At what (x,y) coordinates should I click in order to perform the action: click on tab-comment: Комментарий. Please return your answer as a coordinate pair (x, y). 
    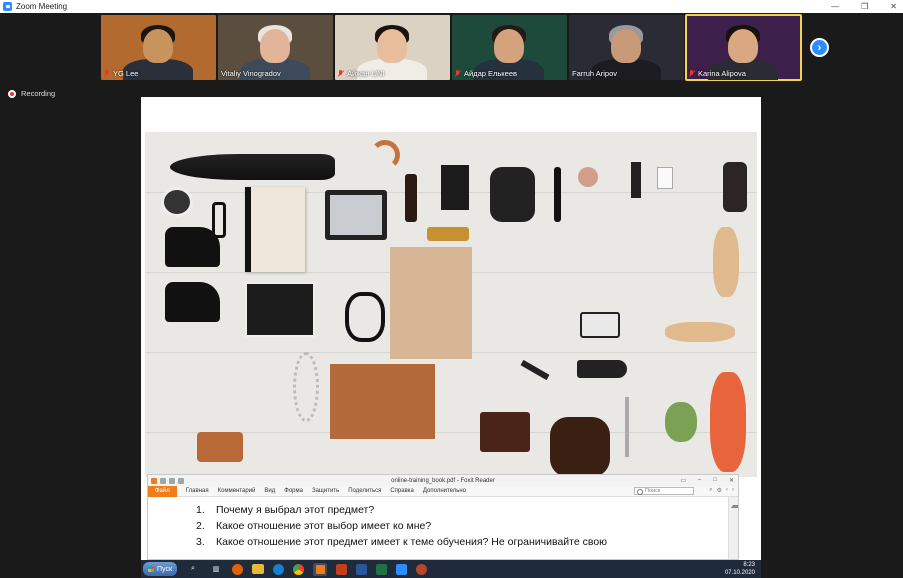
    Looking at the image, I should click on (237, 491).